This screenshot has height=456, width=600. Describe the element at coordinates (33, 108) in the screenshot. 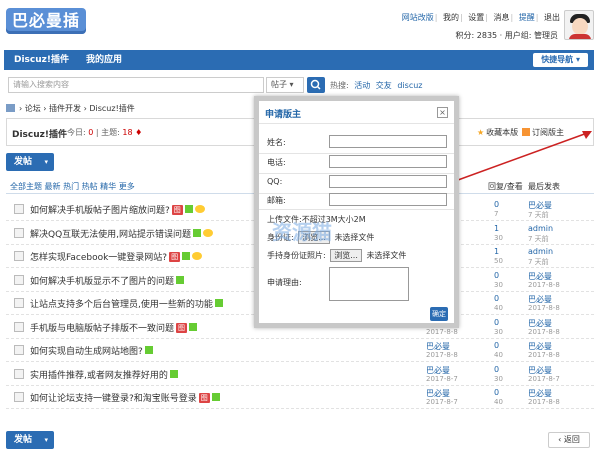

I see `breadcrumb-item: 论坛` at that location.